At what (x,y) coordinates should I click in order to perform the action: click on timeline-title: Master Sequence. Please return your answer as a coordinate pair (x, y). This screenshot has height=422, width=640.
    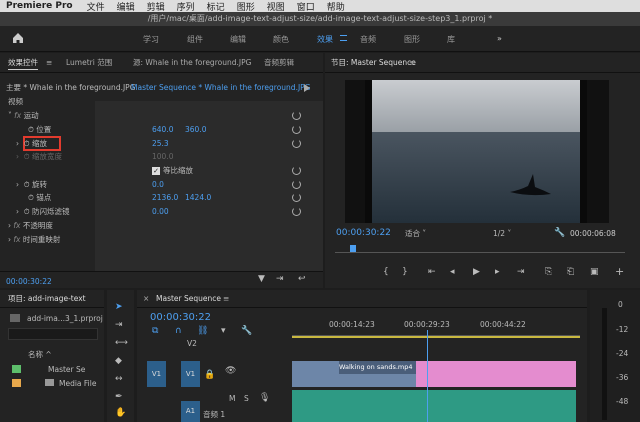
    Looking at the image, I should click on (188, 299).